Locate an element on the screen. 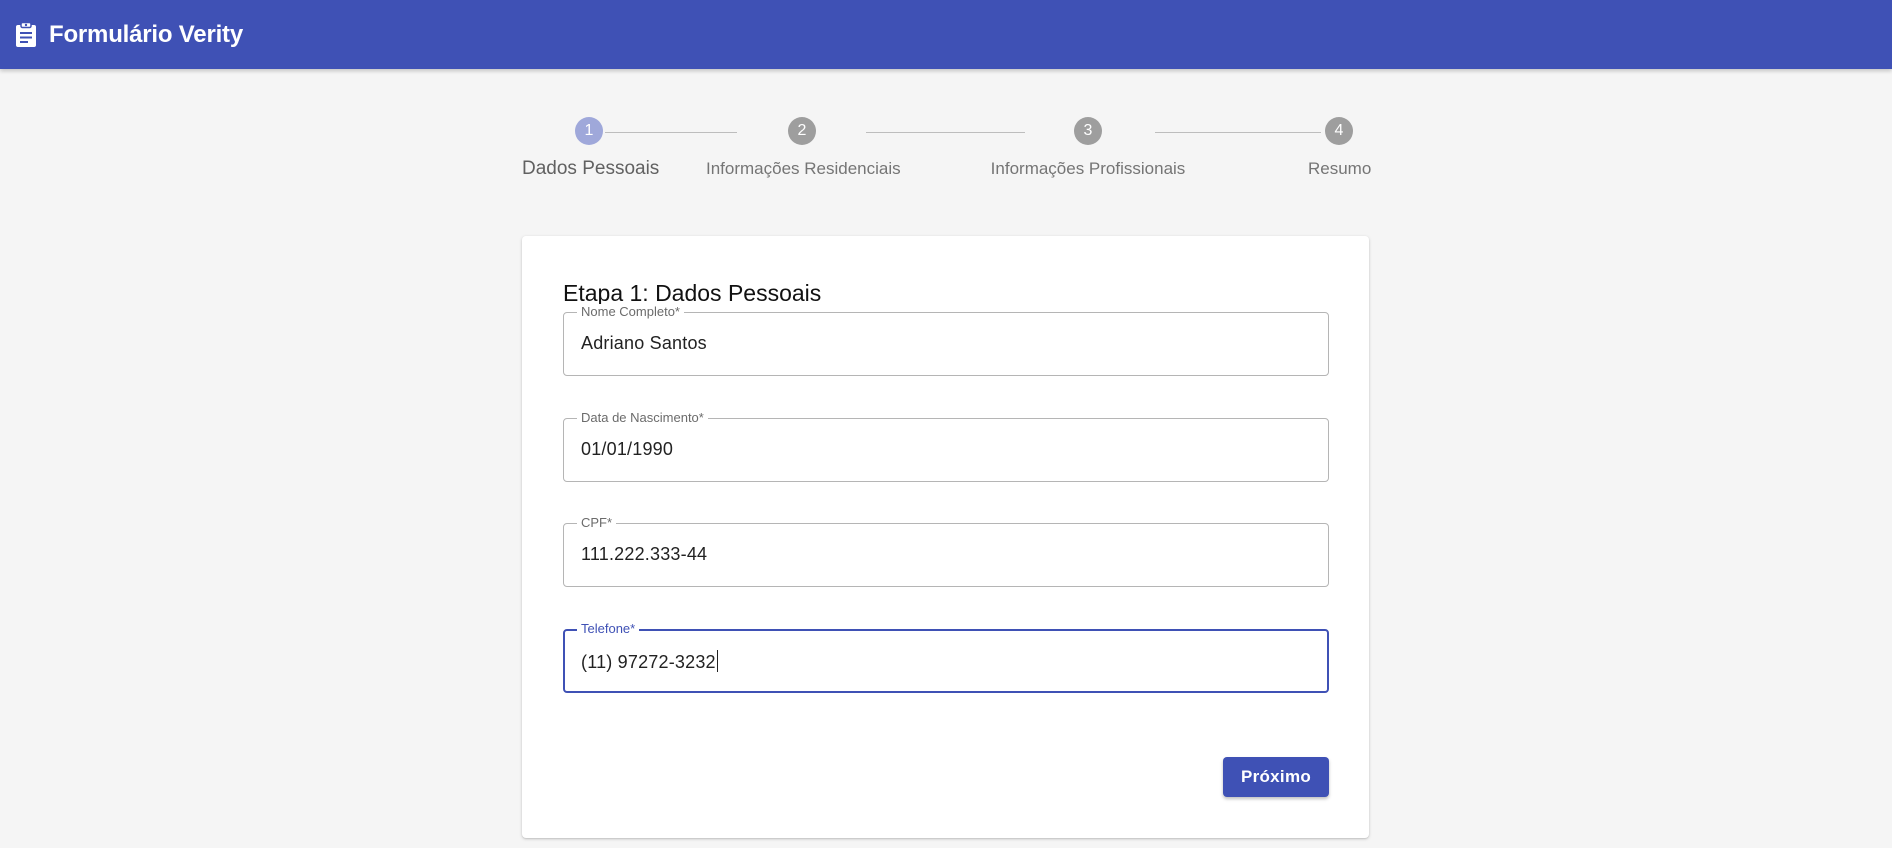 The image size is (1892, 848). form-title: Etapa 1: Dados Pessoais is located at coordinates (692, 293).